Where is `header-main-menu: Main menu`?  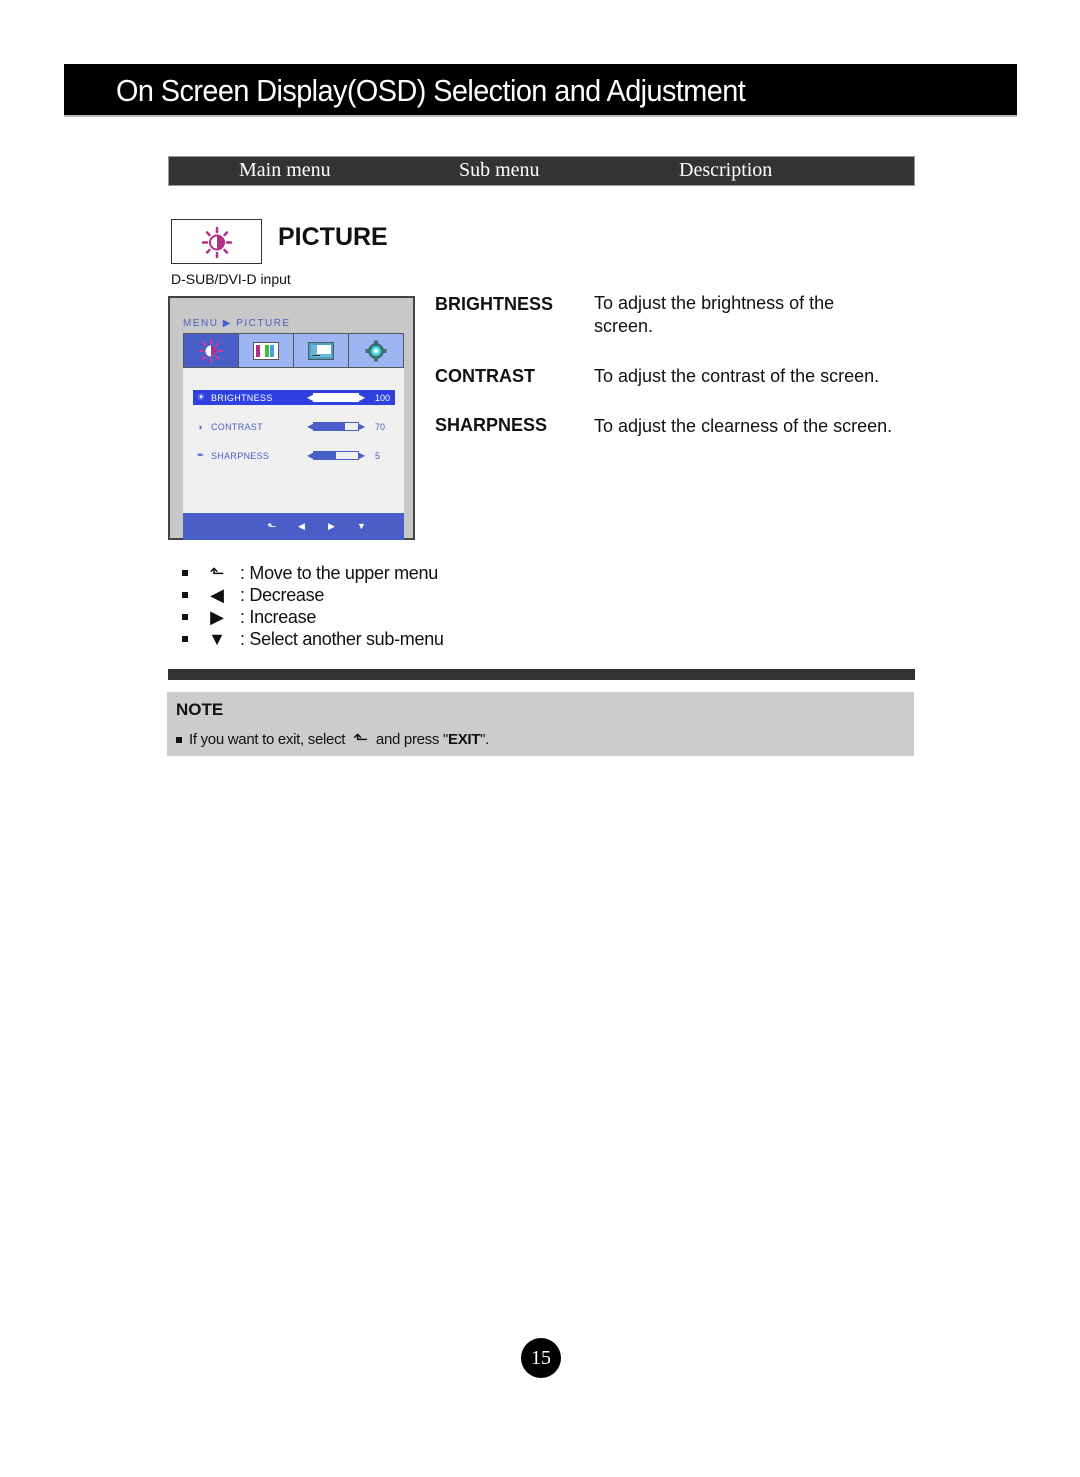 header-main-menu: Main menu is located at coordinates (285, 170).